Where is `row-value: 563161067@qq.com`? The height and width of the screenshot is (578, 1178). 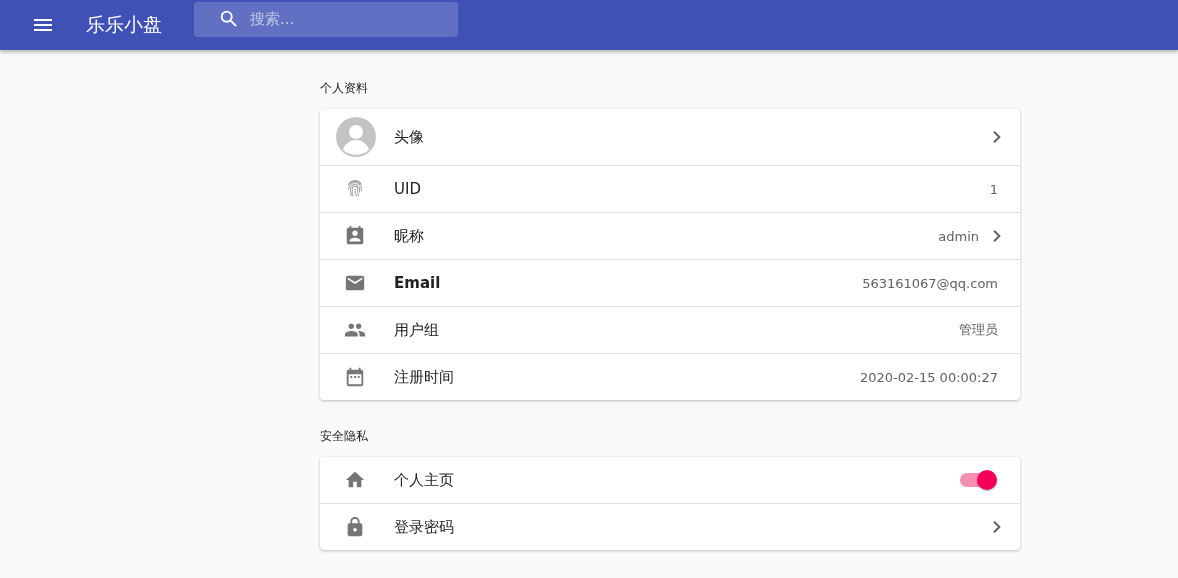
row-value: 563161067@qq.com is located at coordinates (930, 283).